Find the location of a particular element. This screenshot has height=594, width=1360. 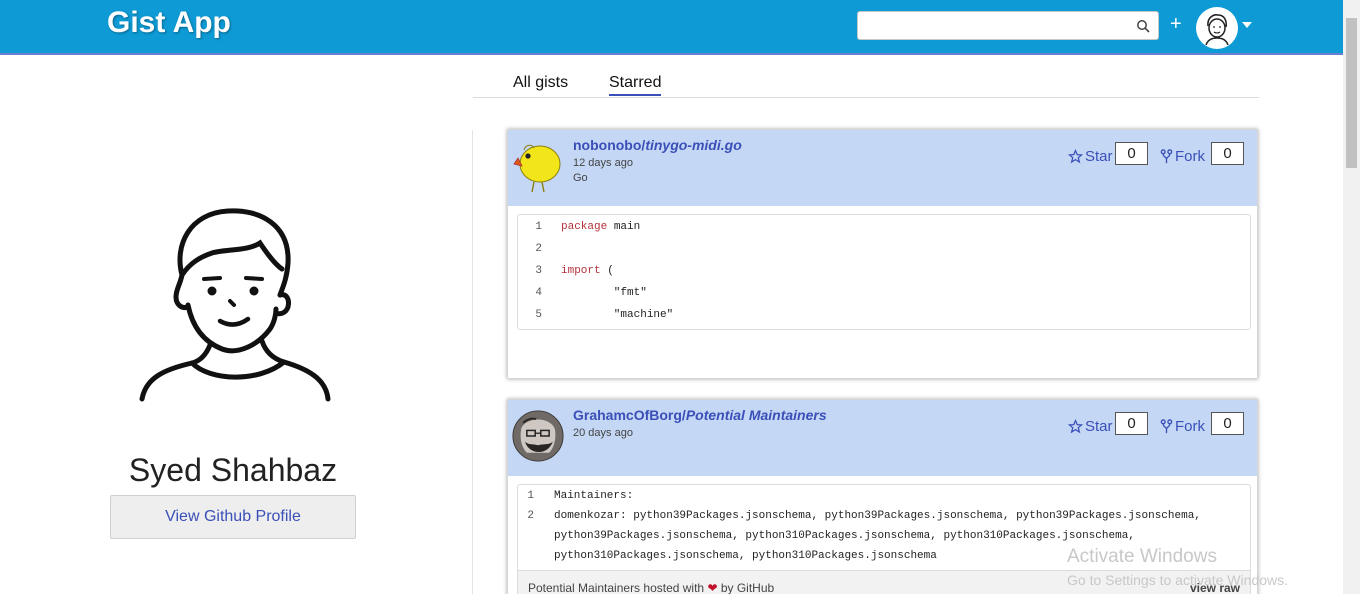

line-content: import ( is located at coordinates (587, 271).